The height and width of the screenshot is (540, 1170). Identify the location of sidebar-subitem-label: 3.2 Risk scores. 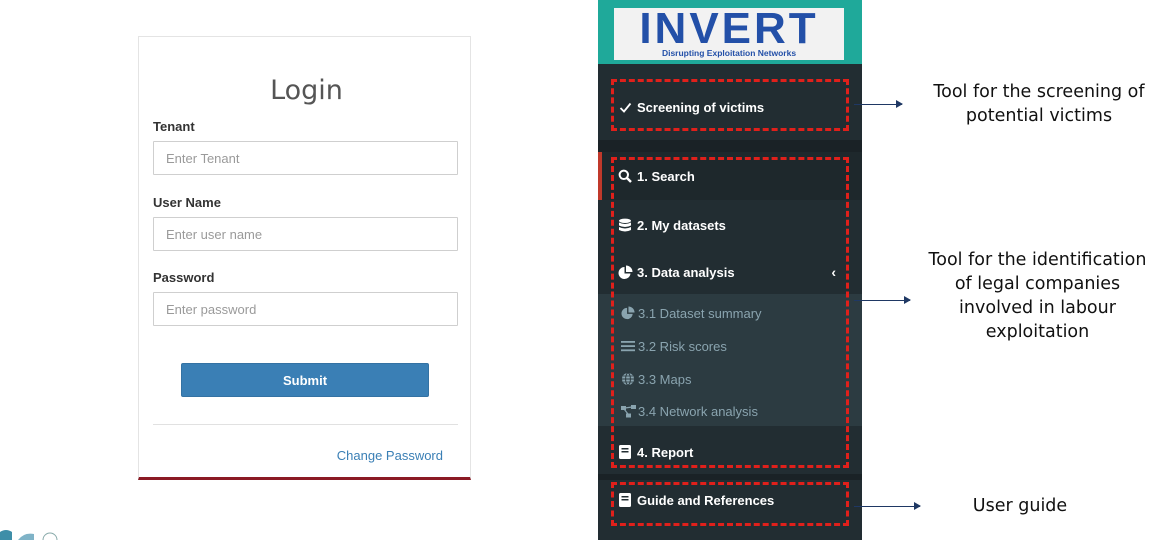
(682, 346).